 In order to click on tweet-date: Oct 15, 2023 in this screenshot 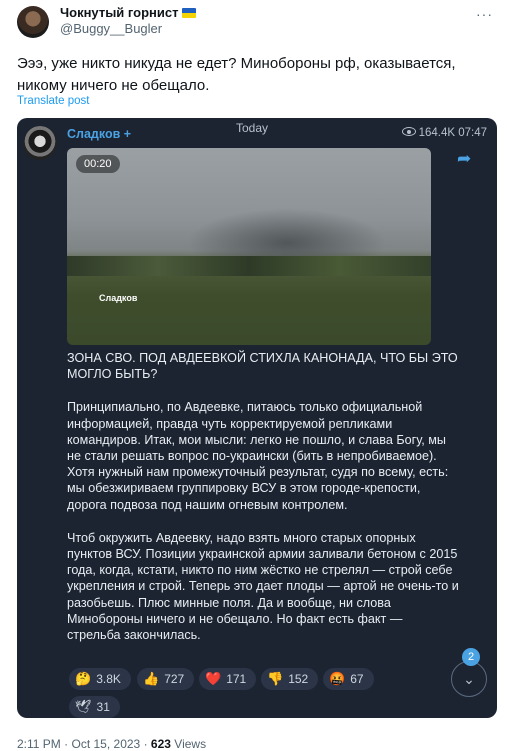, I will do `click(106, 744)`.